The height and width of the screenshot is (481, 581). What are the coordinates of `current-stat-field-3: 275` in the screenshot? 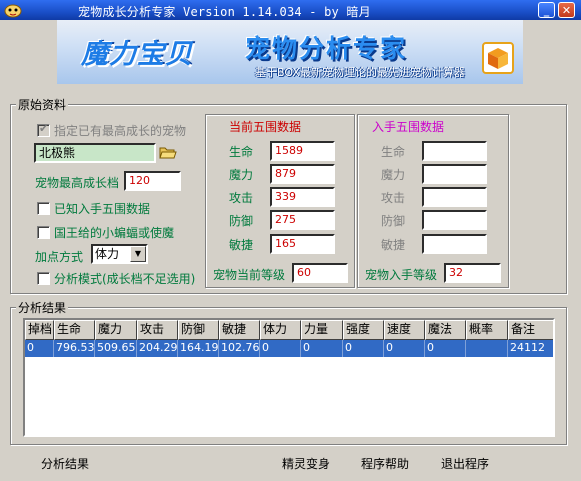 It's located at (302, 220).